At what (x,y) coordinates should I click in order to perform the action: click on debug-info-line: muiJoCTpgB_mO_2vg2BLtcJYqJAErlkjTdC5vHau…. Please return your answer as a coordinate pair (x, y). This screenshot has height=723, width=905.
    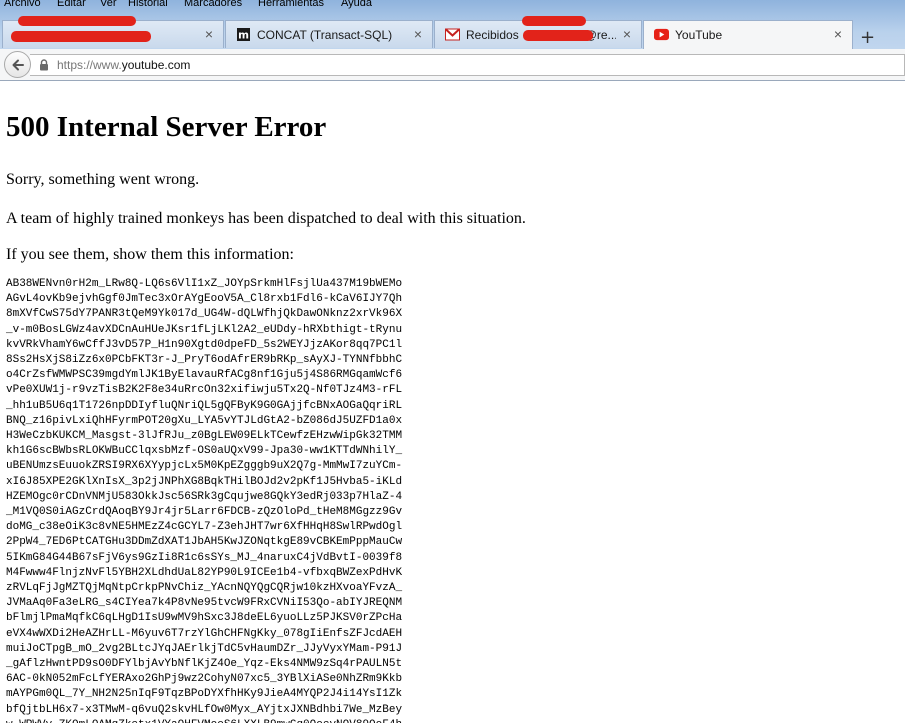
    Looking at the image, I should click on (204, 648).